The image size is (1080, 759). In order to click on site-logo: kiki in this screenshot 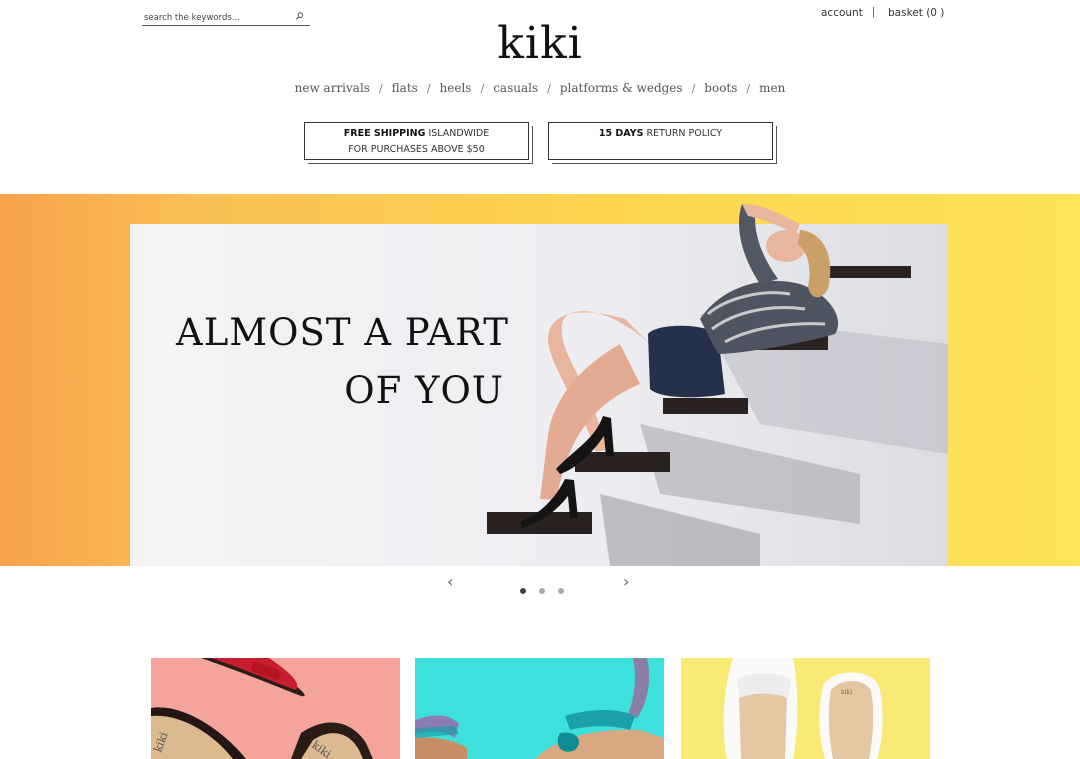, I will do `click(540, 44)`.